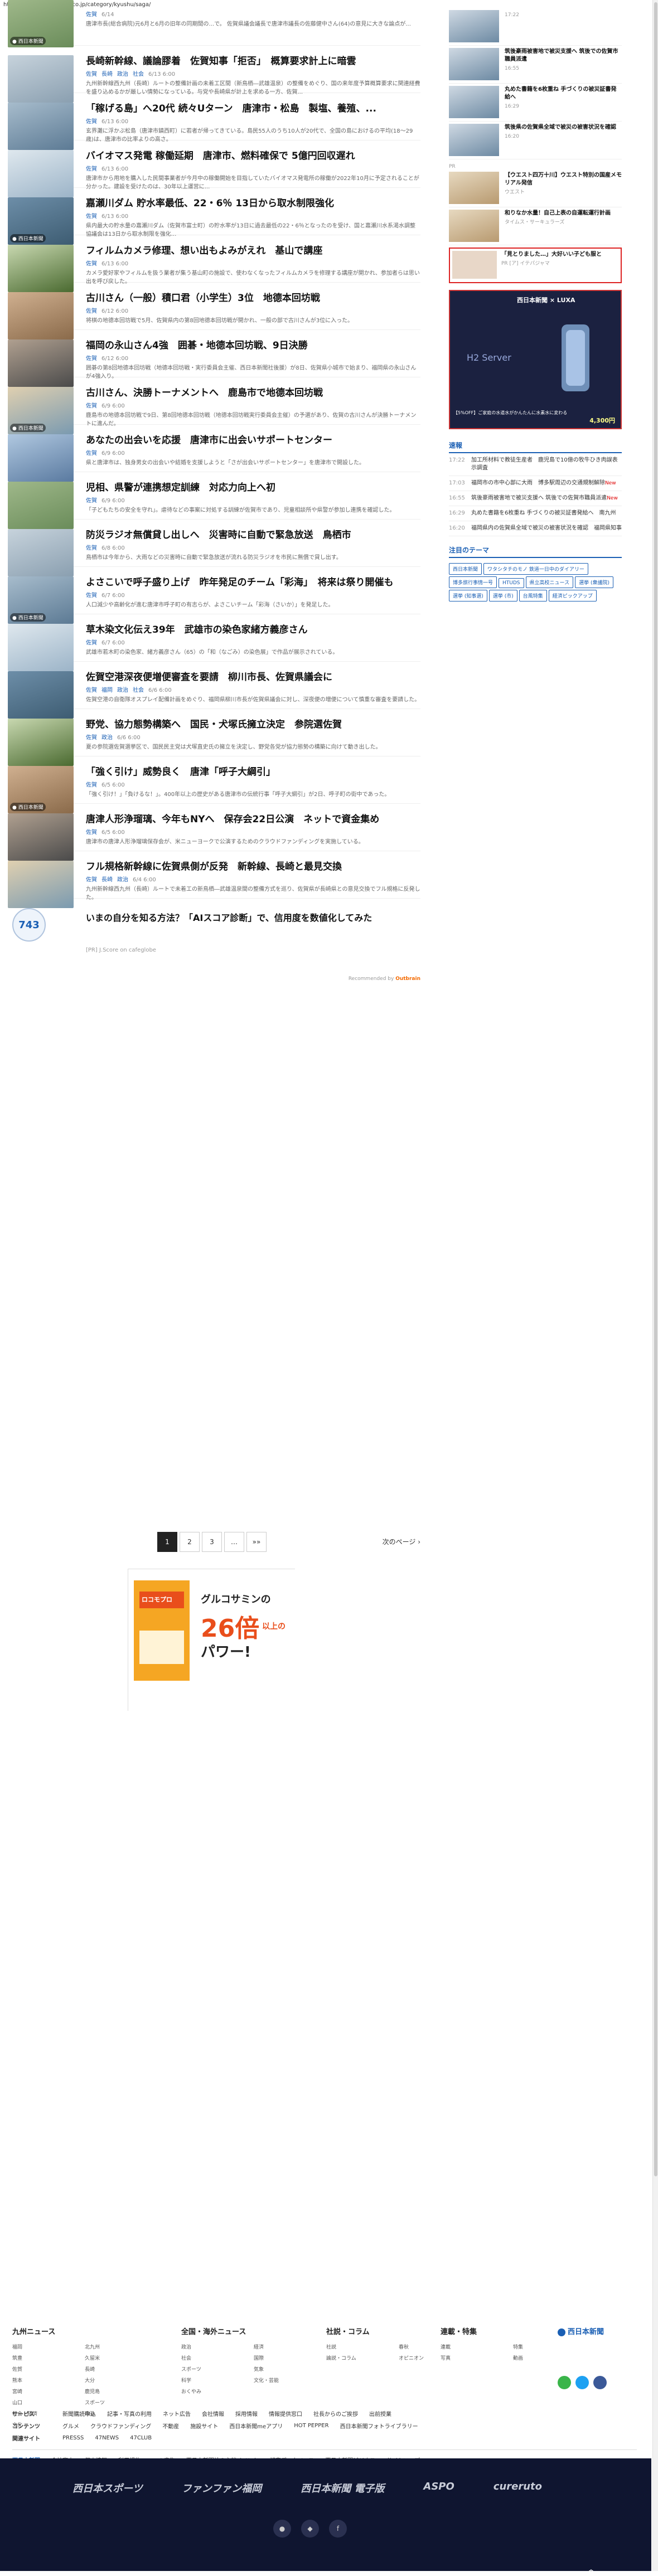 Image resolution: width=658 pixels, height=2576 pixels. Describe the element at coordinates (465, 569) in the screenshot. I see `theme-chip: 西日本新聞` at that location.